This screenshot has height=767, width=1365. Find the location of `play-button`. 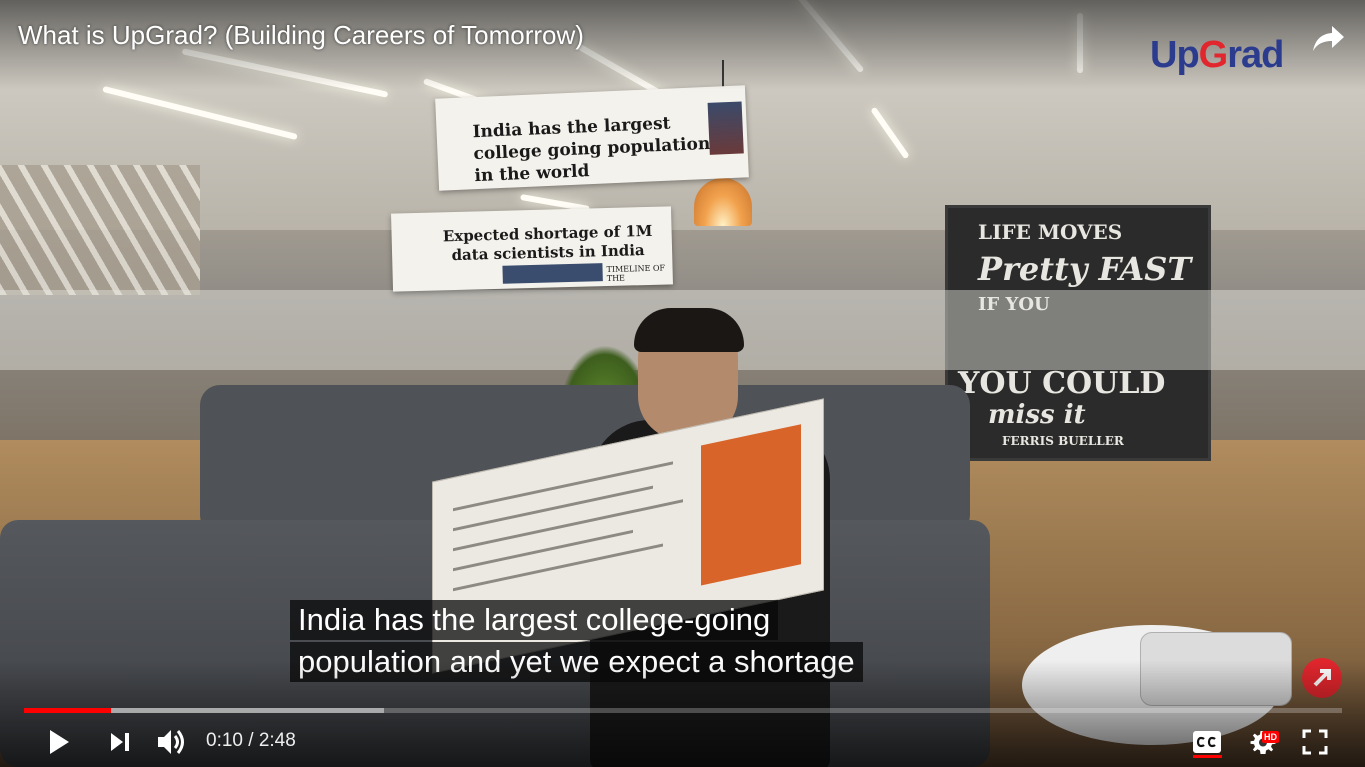

play-button is located at coordinates (59, 742).